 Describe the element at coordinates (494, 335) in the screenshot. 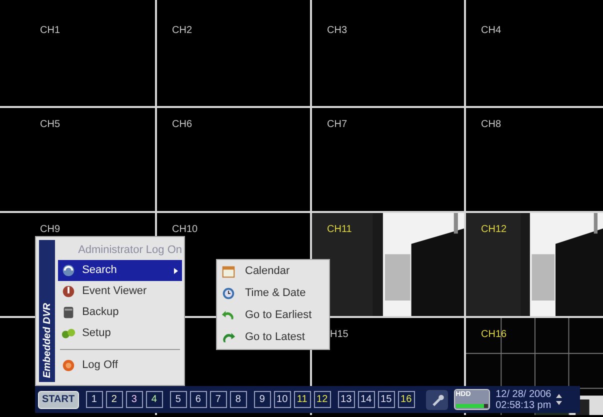

I see `channel-label: CH16` at that location.